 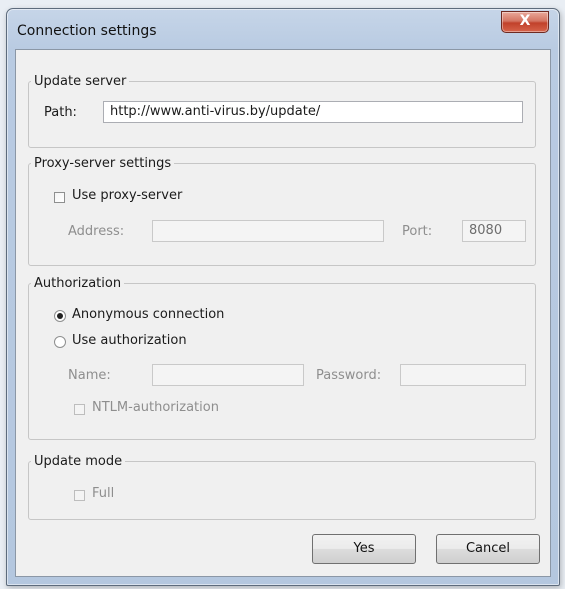 What do you see at coordinates (129, 340) in the screenshot?
I see `use-authorization-label: Use authorization` at bounding box center [129, 340].